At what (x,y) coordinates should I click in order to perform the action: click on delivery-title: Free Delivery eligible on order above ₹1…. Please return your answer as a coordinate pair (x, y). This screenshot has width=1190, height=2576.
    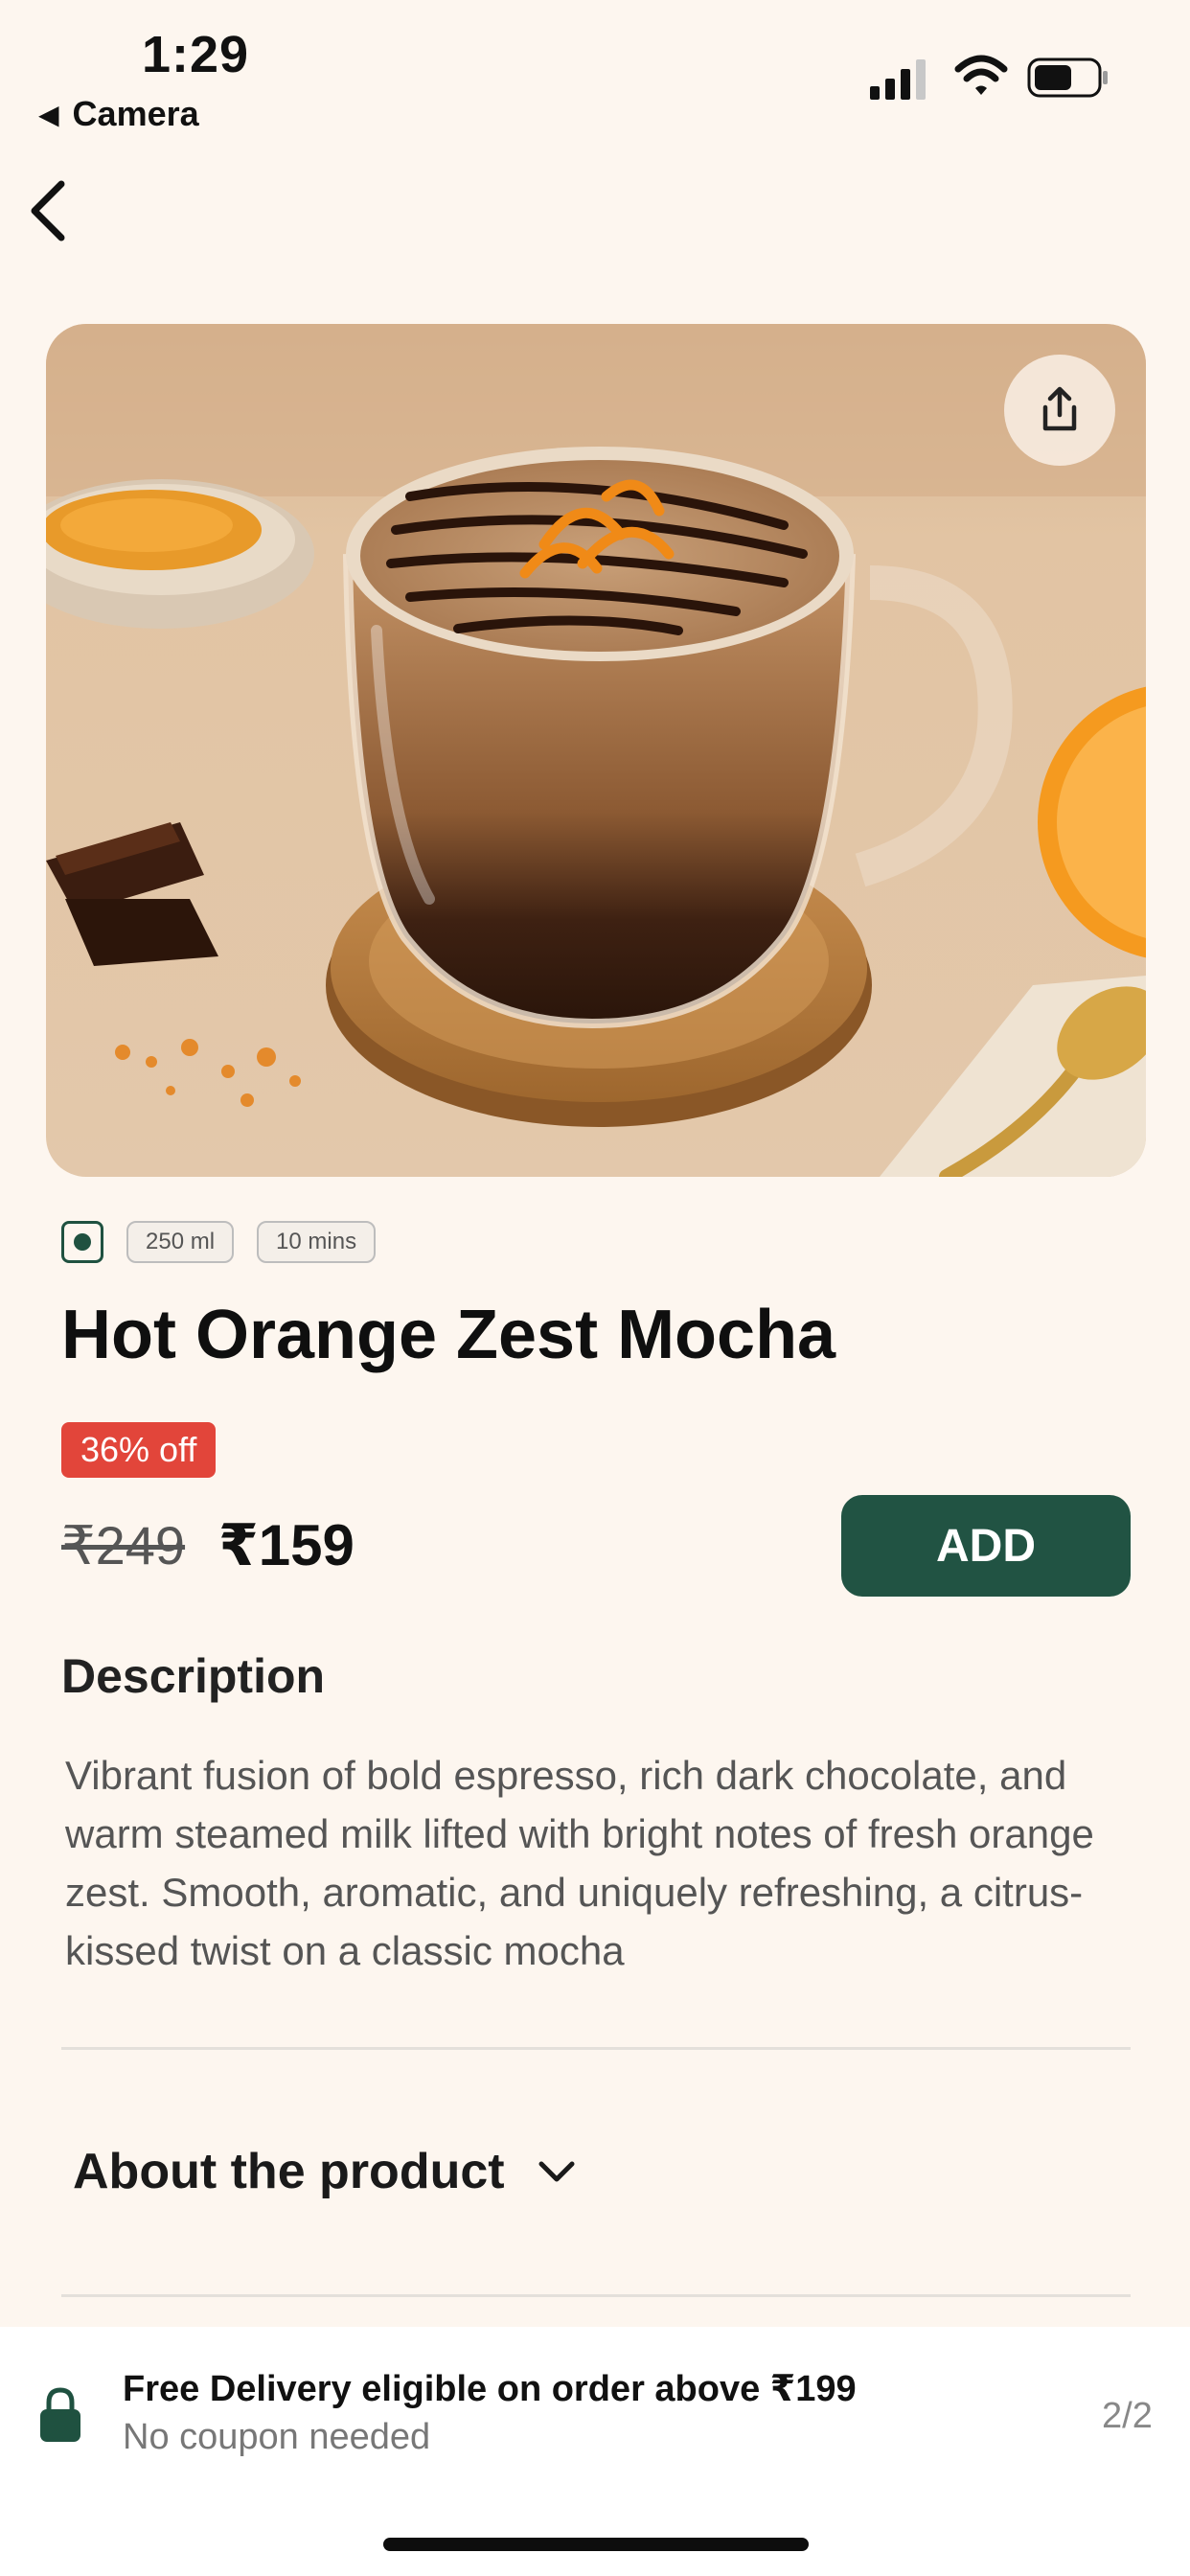
    Looking at the image, I should click on (490, 2389).